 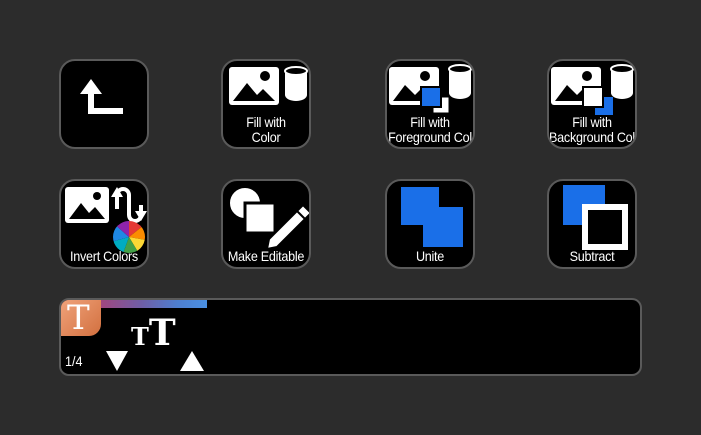 What do you see at coordinates (430, 256) in the screenshot?
I see `unite-label: Unite` at bounding box center [430, 256].